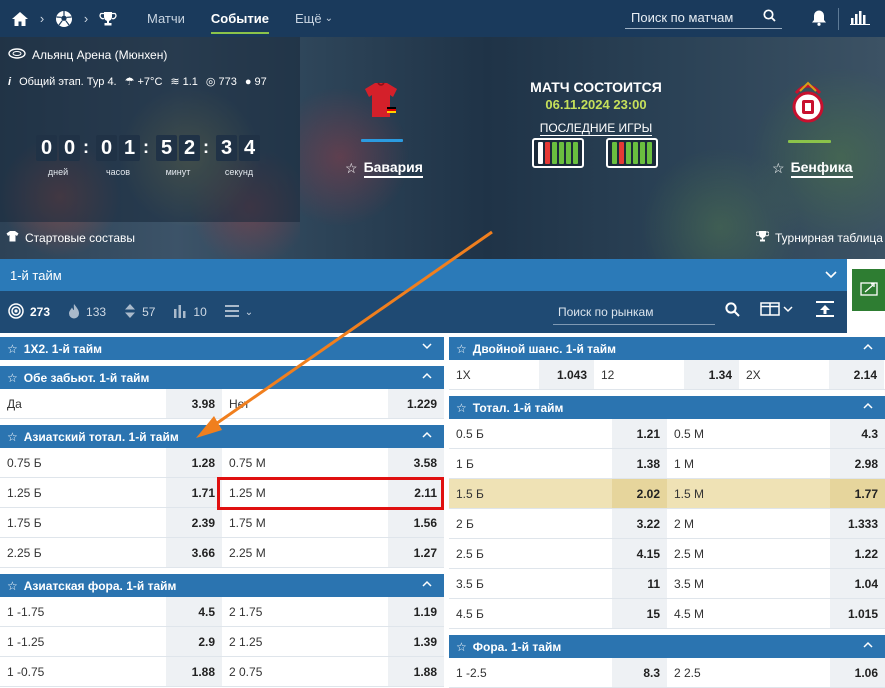  I want to click on odds-cell: 12 1.34, so click(666, 374).